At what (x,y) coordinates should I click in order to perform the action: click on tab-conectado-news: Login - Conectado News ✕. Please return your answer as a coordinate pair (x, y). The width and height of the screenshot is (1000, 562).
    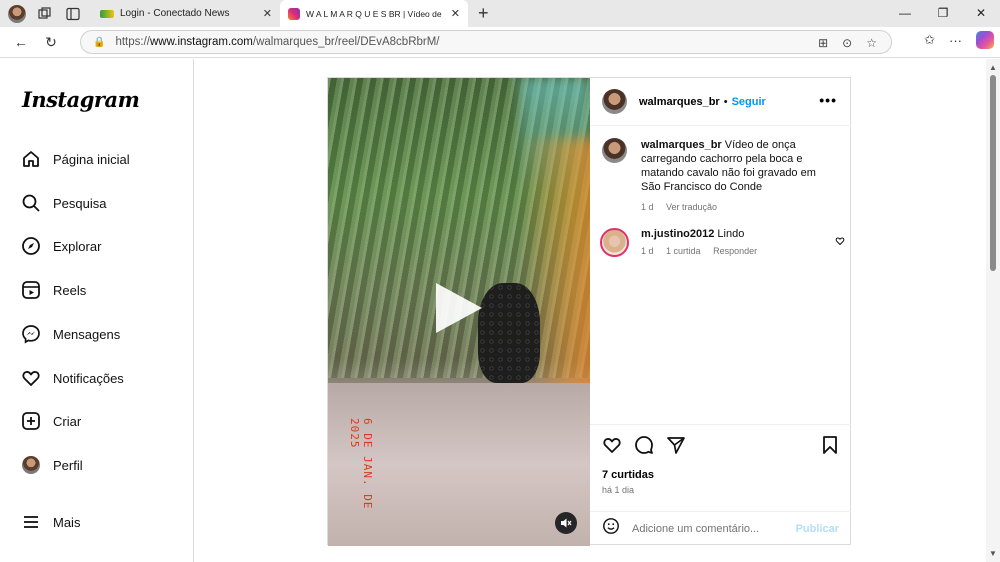
    Looking at the image, I should click on (186, 13).